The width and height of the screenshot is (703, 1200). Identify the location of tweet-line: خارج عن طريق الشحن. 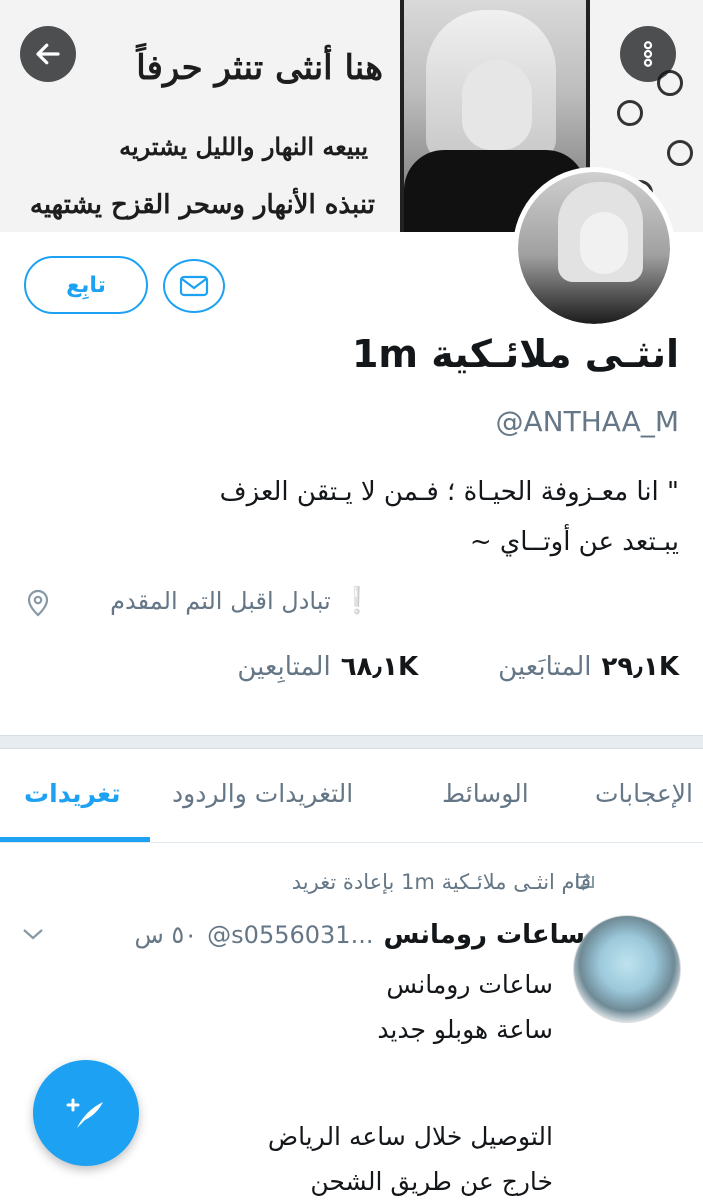
(431, 1181).